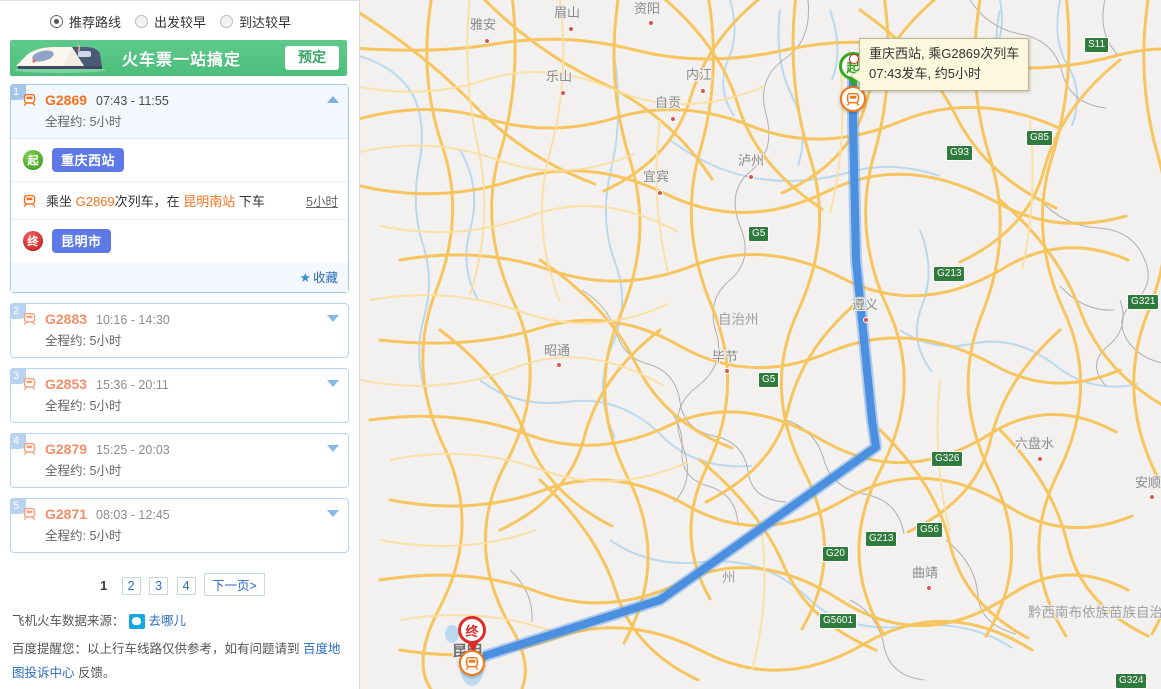  Describe the element at coordinates (182, 60) in the screenshot. I see `ad-banner-text: 火车票一站搞定` at that location.